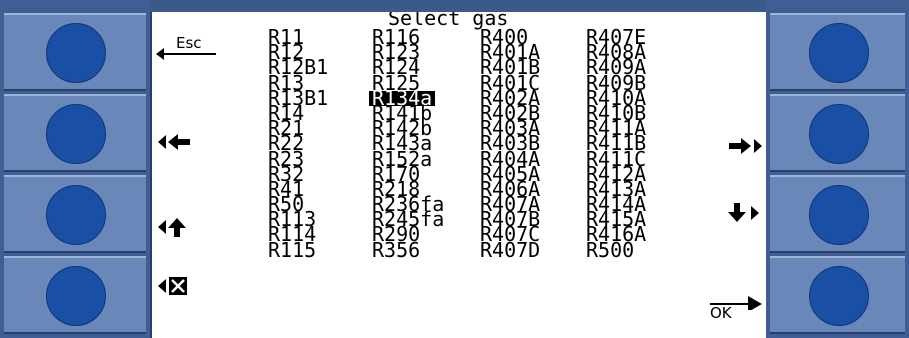 The height and width of the screenshot is (338, 909). Describe the element at coordinates (298, 250) in the screenshot. I see `gas-option: R115` at that location.